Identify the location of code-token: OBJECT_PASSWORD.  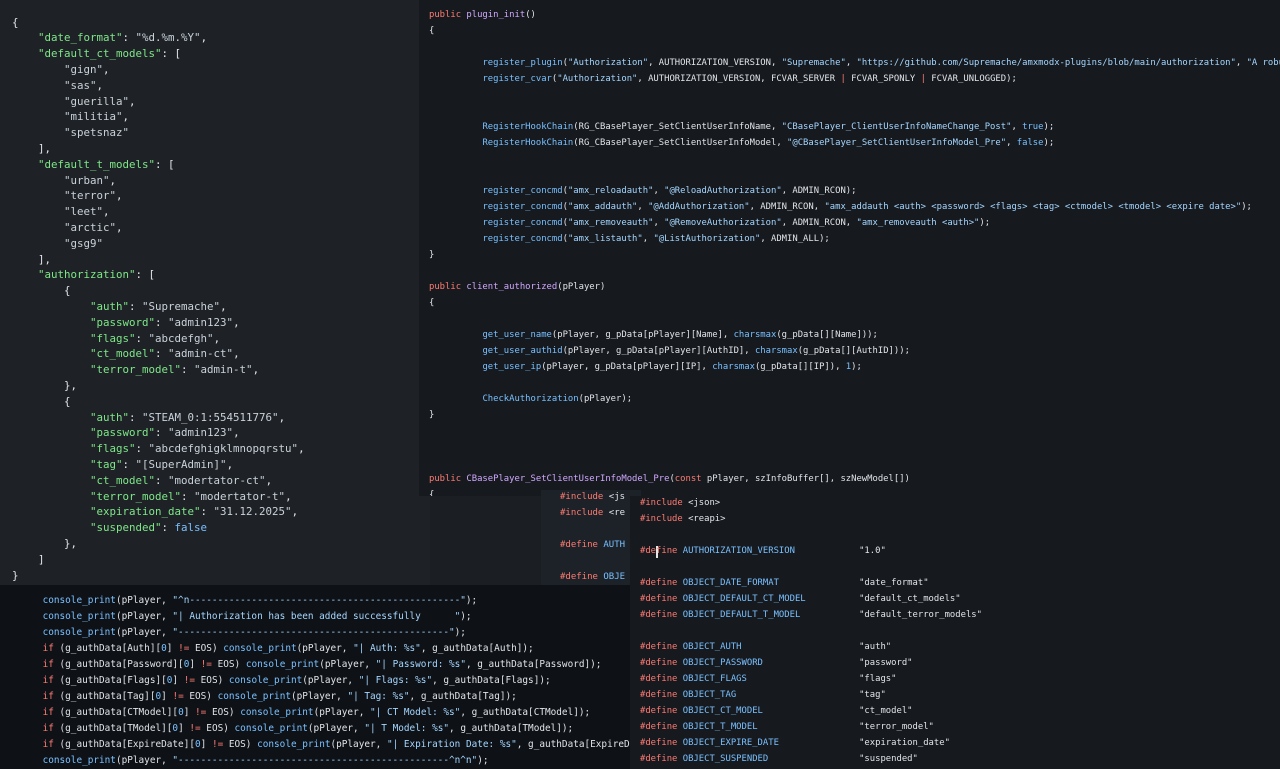
(768, 663).